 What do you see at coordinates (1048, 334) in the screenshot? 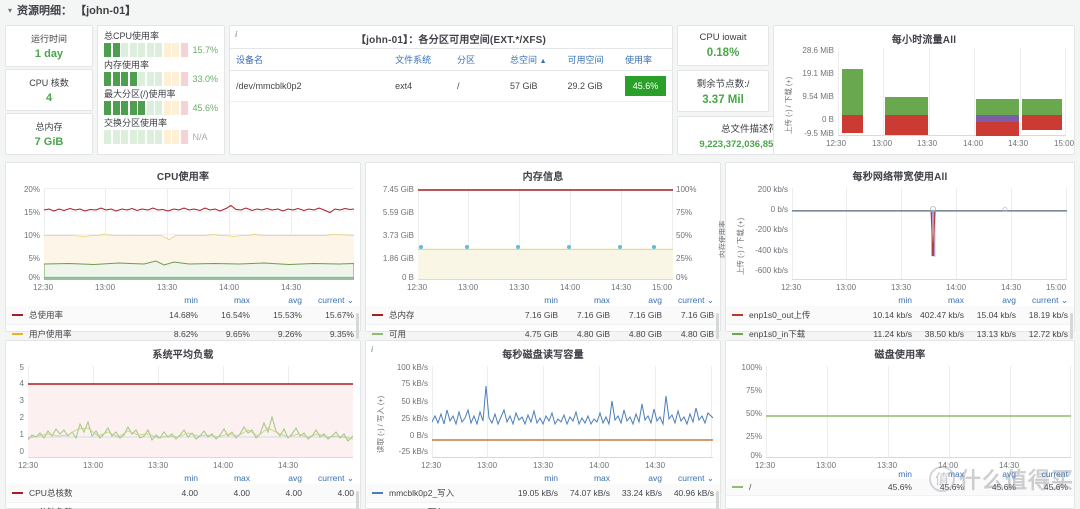
I see `series-current: 12.72 kb/s` at bounding box center [1048, 334].